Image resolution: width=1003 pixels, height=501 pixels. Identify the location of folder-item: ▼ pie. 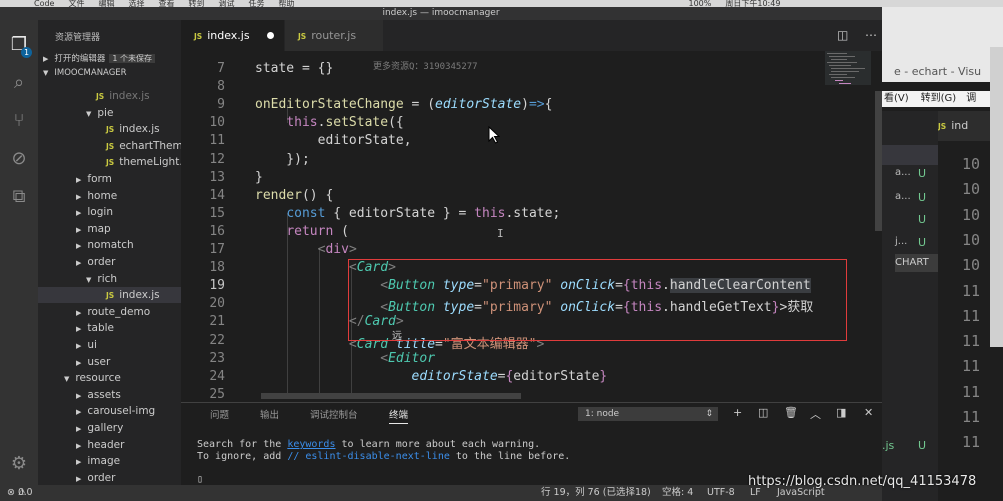
(109, 113).